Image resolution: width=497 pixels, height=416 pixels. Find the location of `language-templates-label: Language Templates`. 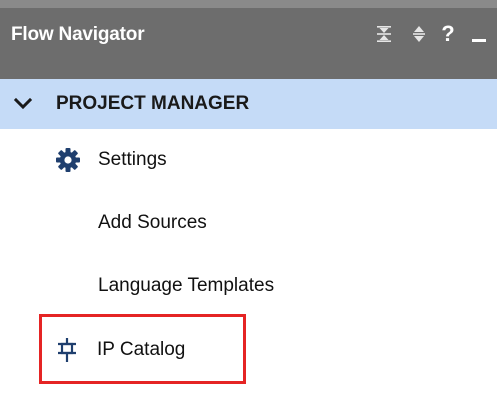

language-templates-label: Language Templates is located at coordinates (186, 285).